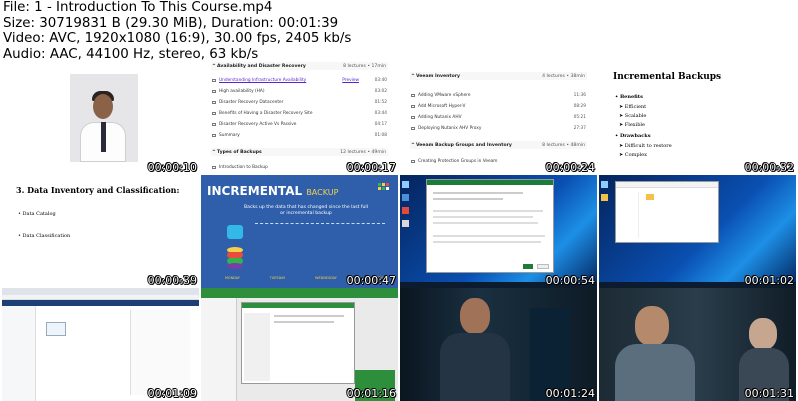 This screenshot has width=798, height=401. What do you see at coordinates (633, 116) in the screenshot?
I see `slide-subbullet: ➤ Scalable` at bounding box center [633, 116].